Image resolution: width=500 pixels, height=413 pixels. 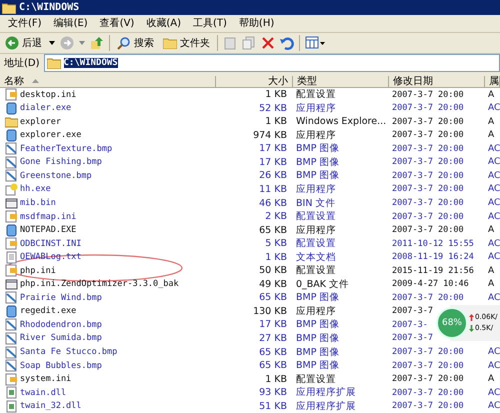 What do you see at coordinates (51, 243) in the screenshot?
I see `file-name: ODBCINST.INI` at bounding box center [51, 243].